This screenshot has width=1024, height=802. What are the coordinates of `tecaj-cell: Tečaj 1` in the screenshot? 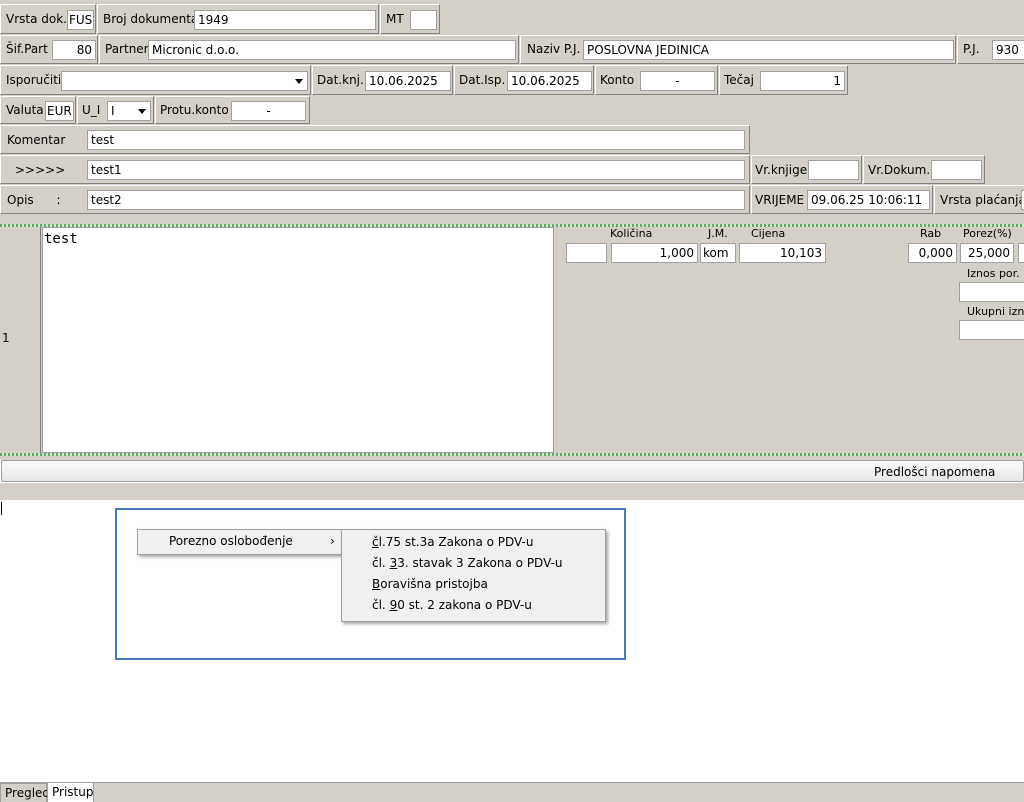 It's located at (783, 80).